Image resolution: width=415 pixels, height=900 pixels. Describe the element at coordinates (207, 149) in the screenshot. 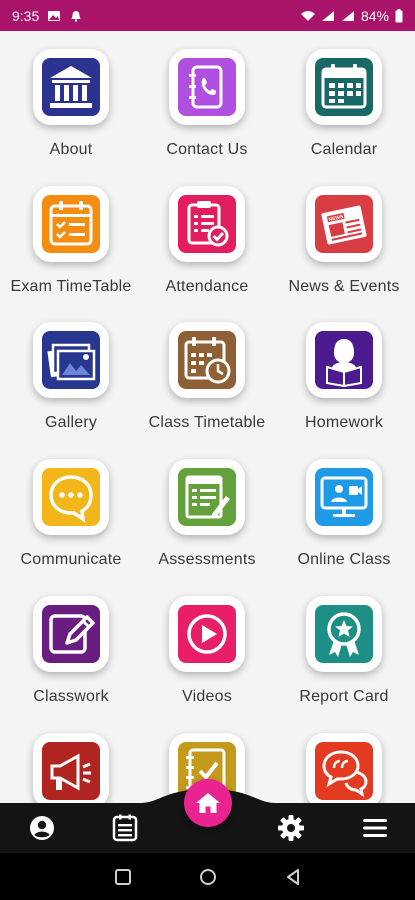

I see `tile-label: Contact Us` at that location.